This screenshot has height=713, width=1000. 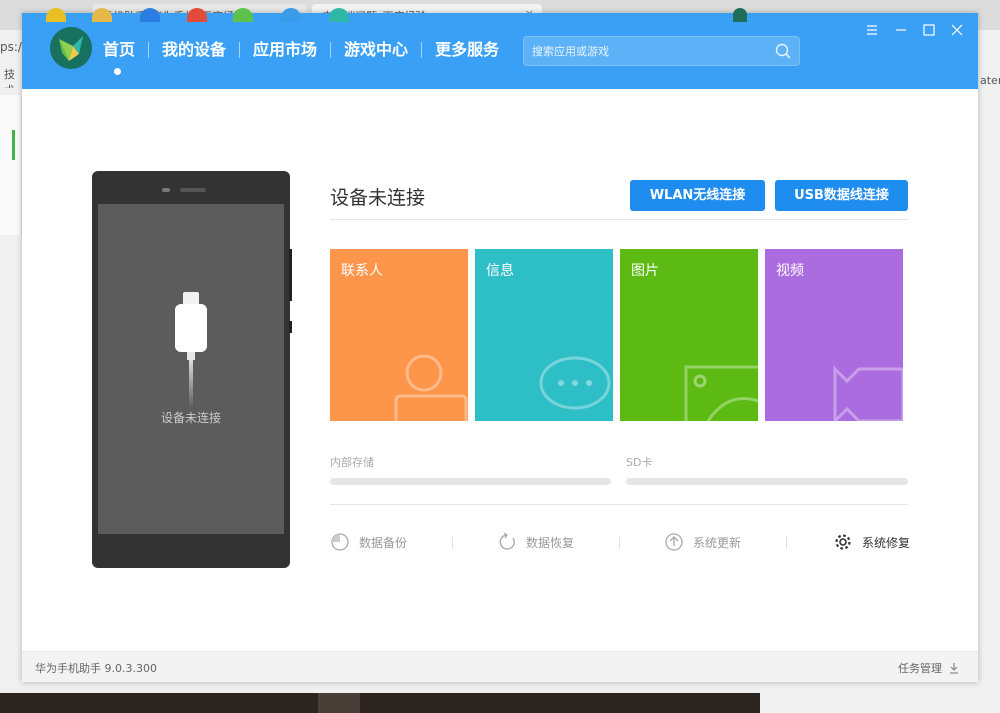 I want to click on version-text: 华为手机助手 9.0.3.300, so click(x=96, y=668).